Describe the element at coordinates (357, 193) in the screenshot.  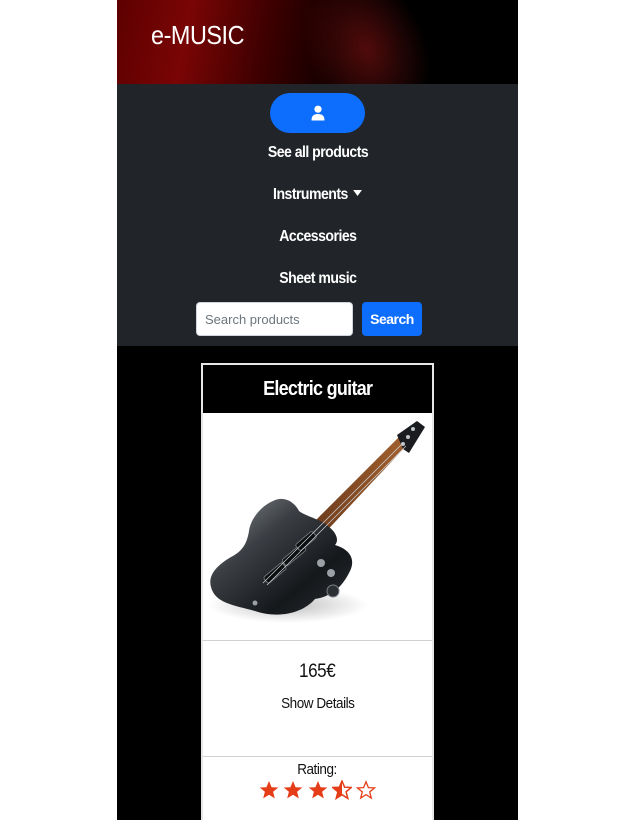
I see `caret-down-icon` at that location.